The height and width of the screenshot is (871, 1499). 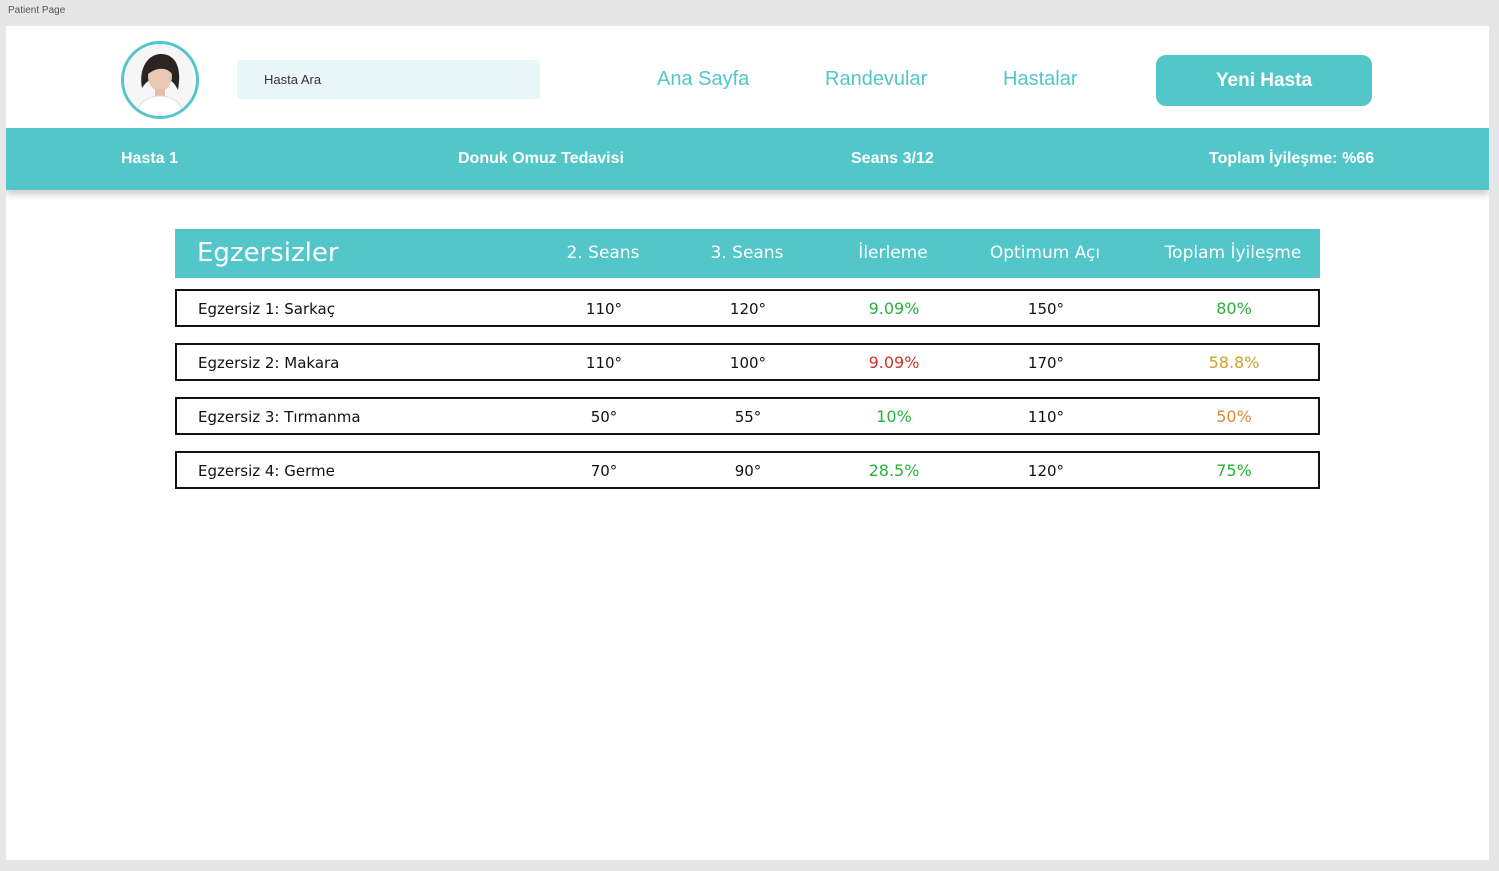 I want to click on column-header-session-3: 3. Seans, so click(x=747, y=253).